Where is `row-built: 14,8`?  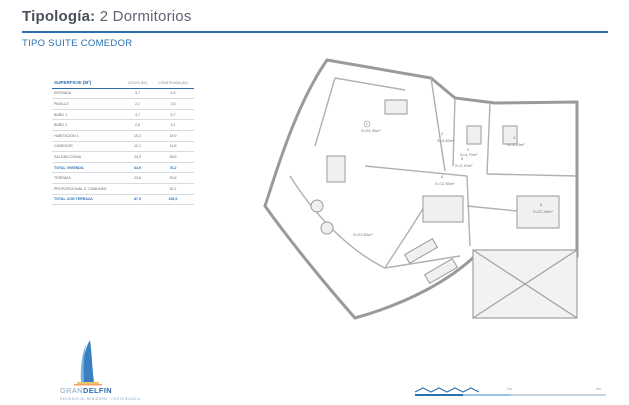
row-built: 14,8 is located at coordinates (172, 147).